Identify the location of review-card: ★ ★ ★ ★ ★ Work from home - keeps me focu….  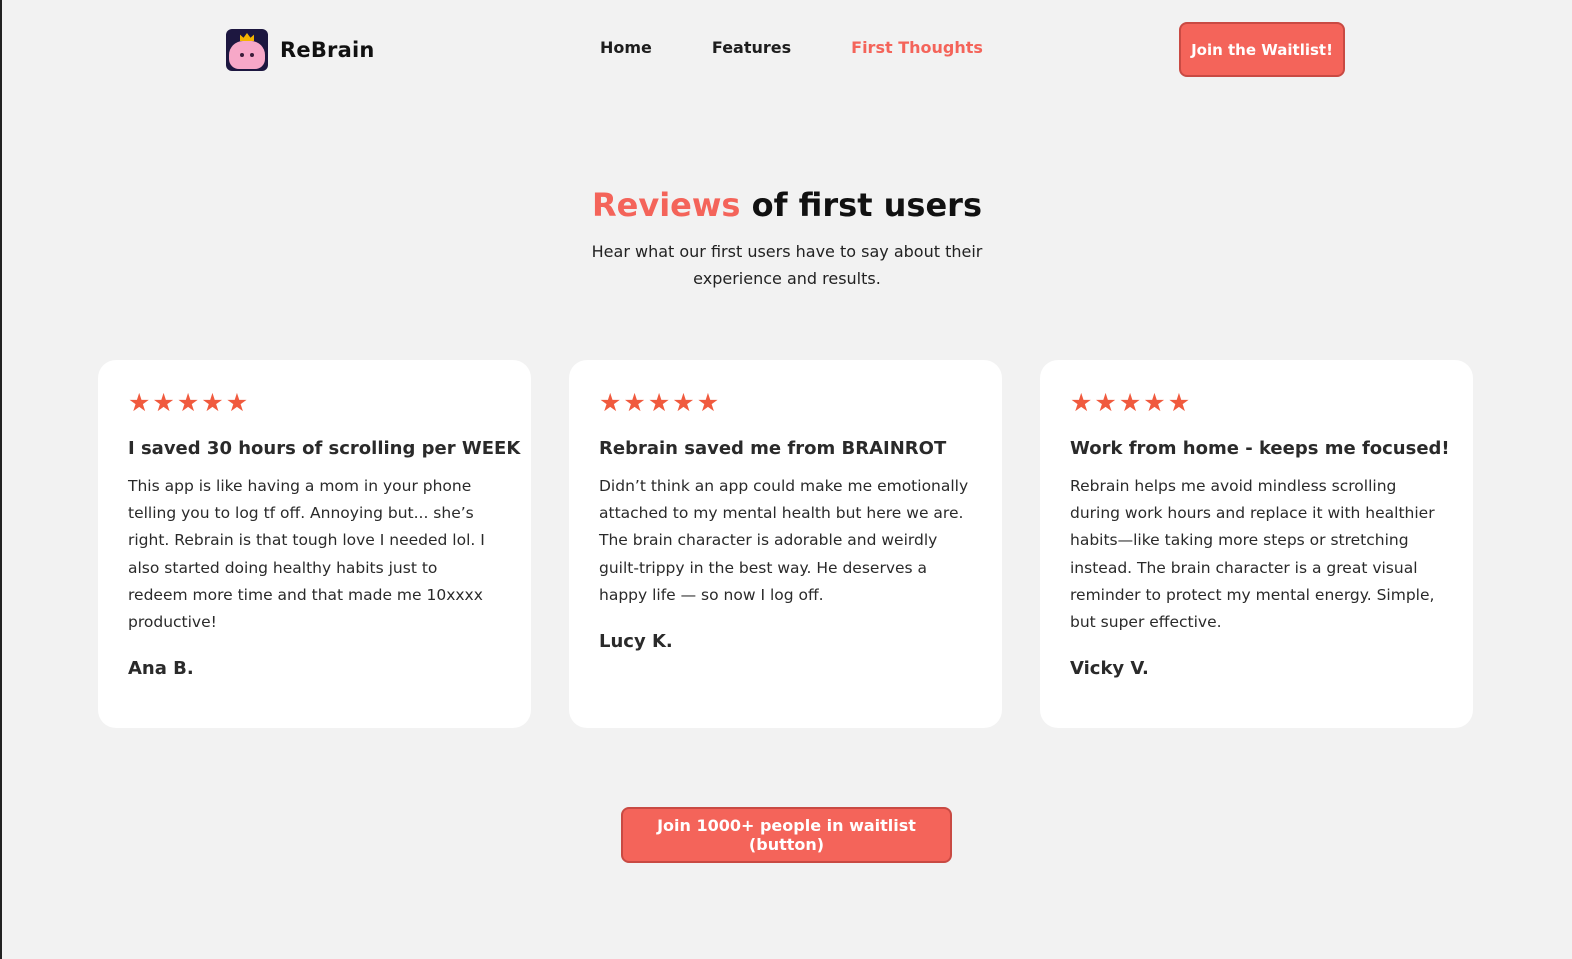
(1256, 544).